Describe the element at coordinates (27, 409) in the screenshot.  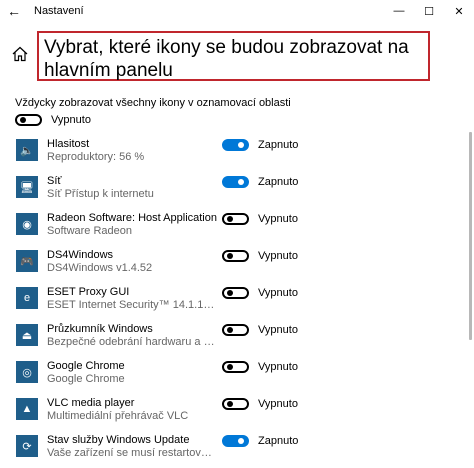
I see `vlc-icon: ▲` at that location.